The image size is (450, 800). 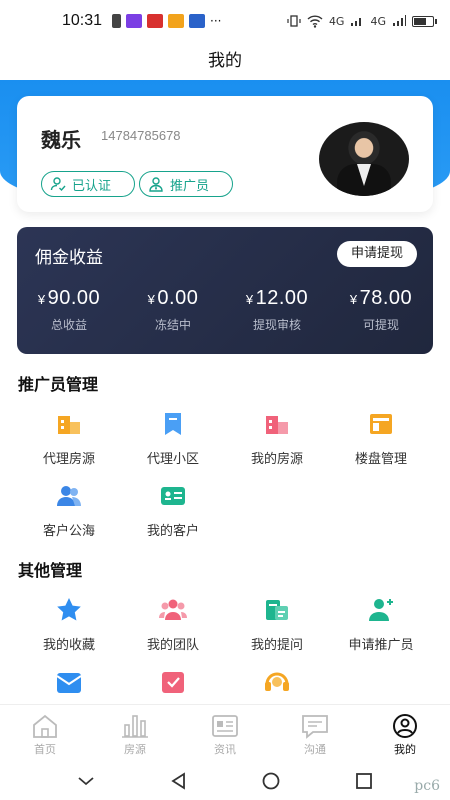 I want to click on menu-my-questions: 我的提问, so click(x=277, y=624).